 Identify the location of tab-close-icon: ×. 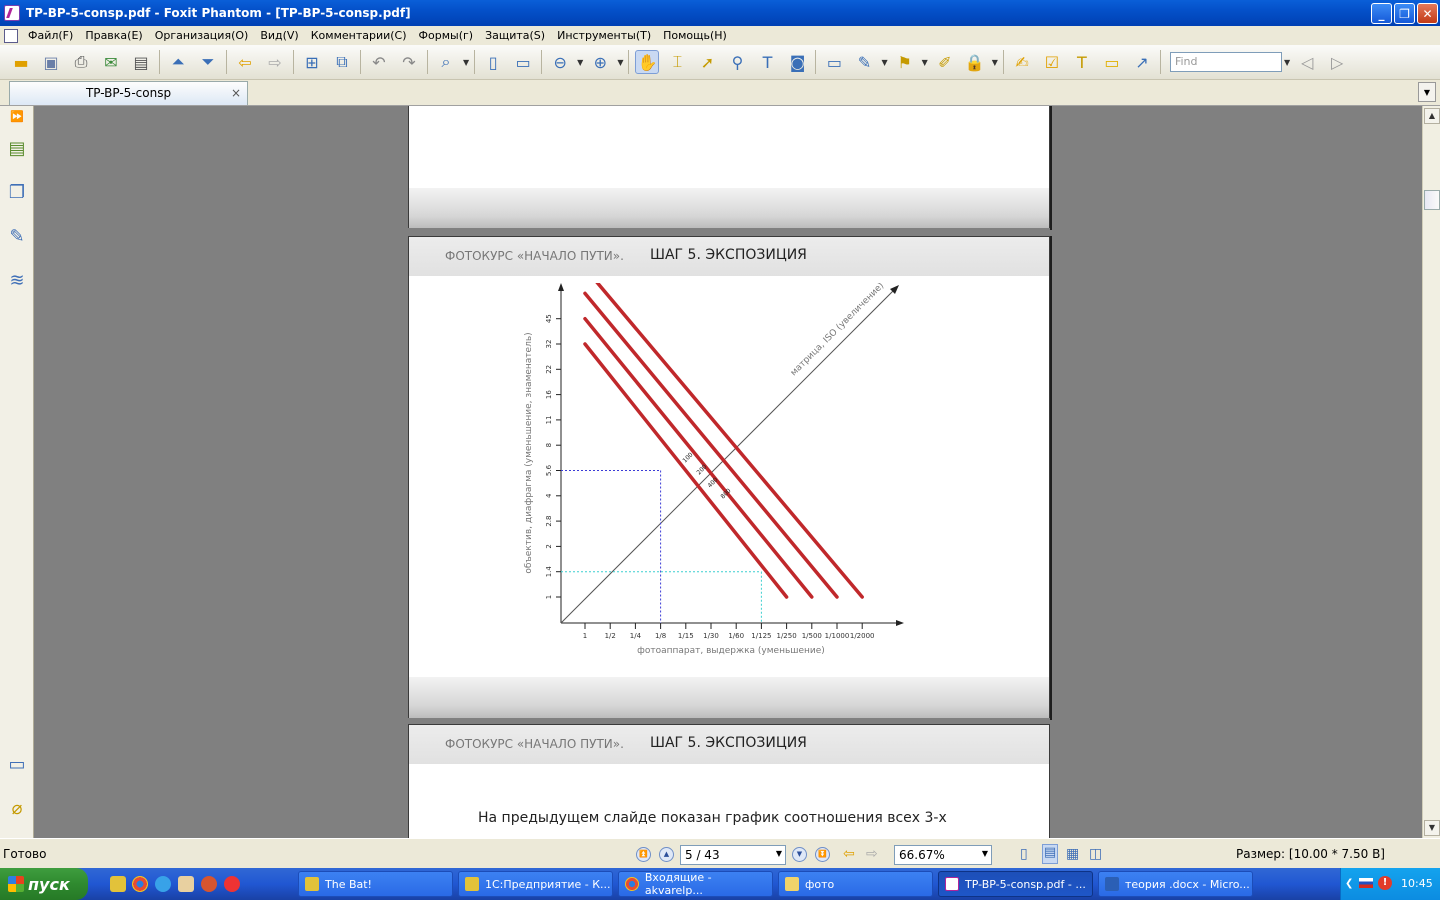
(236, 93).